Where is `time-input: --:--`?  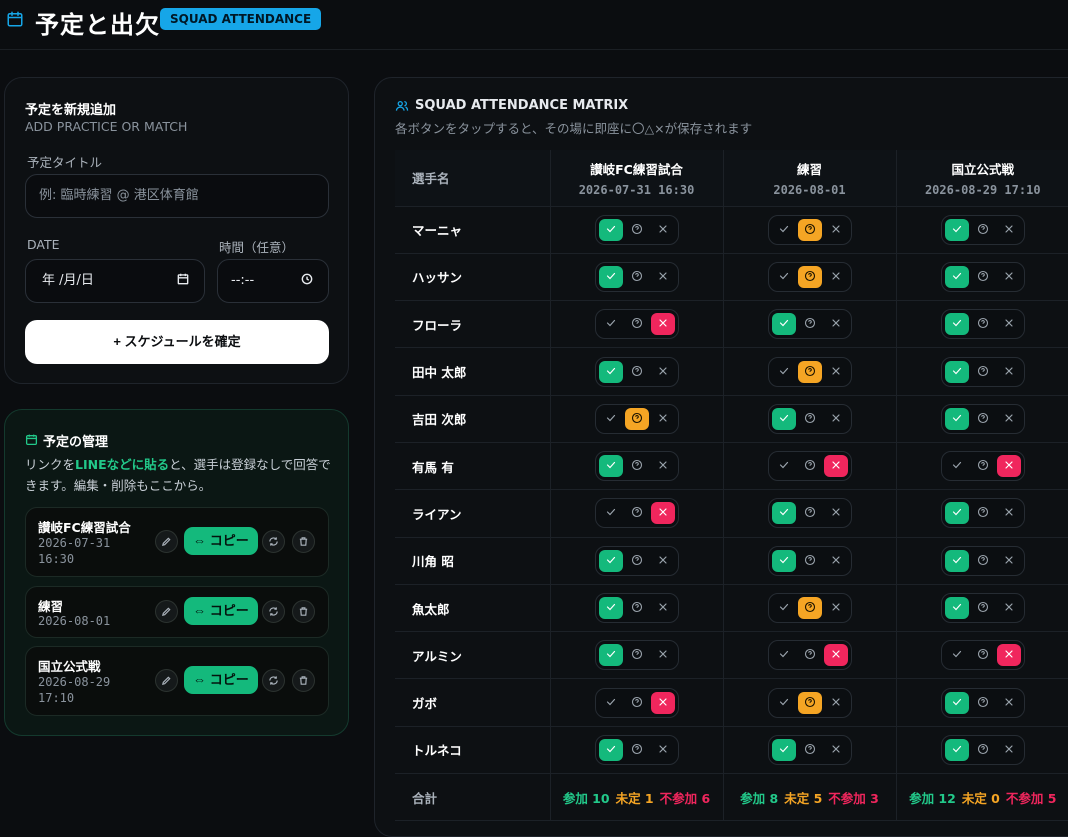
time-input: --:-- is located at coordinates (273, 281).